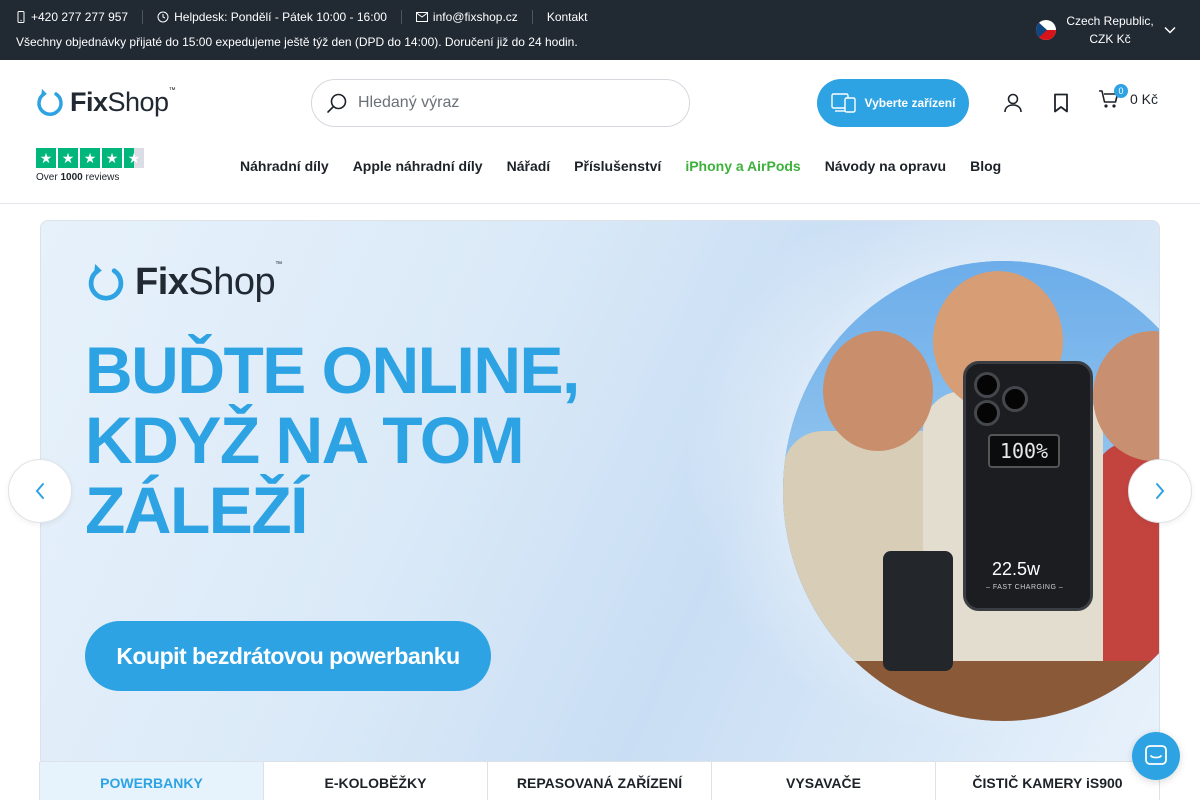 The height and width of the screenshot is (800, 1200). I want to click on half-star-icon: ★, so click(134, 158).